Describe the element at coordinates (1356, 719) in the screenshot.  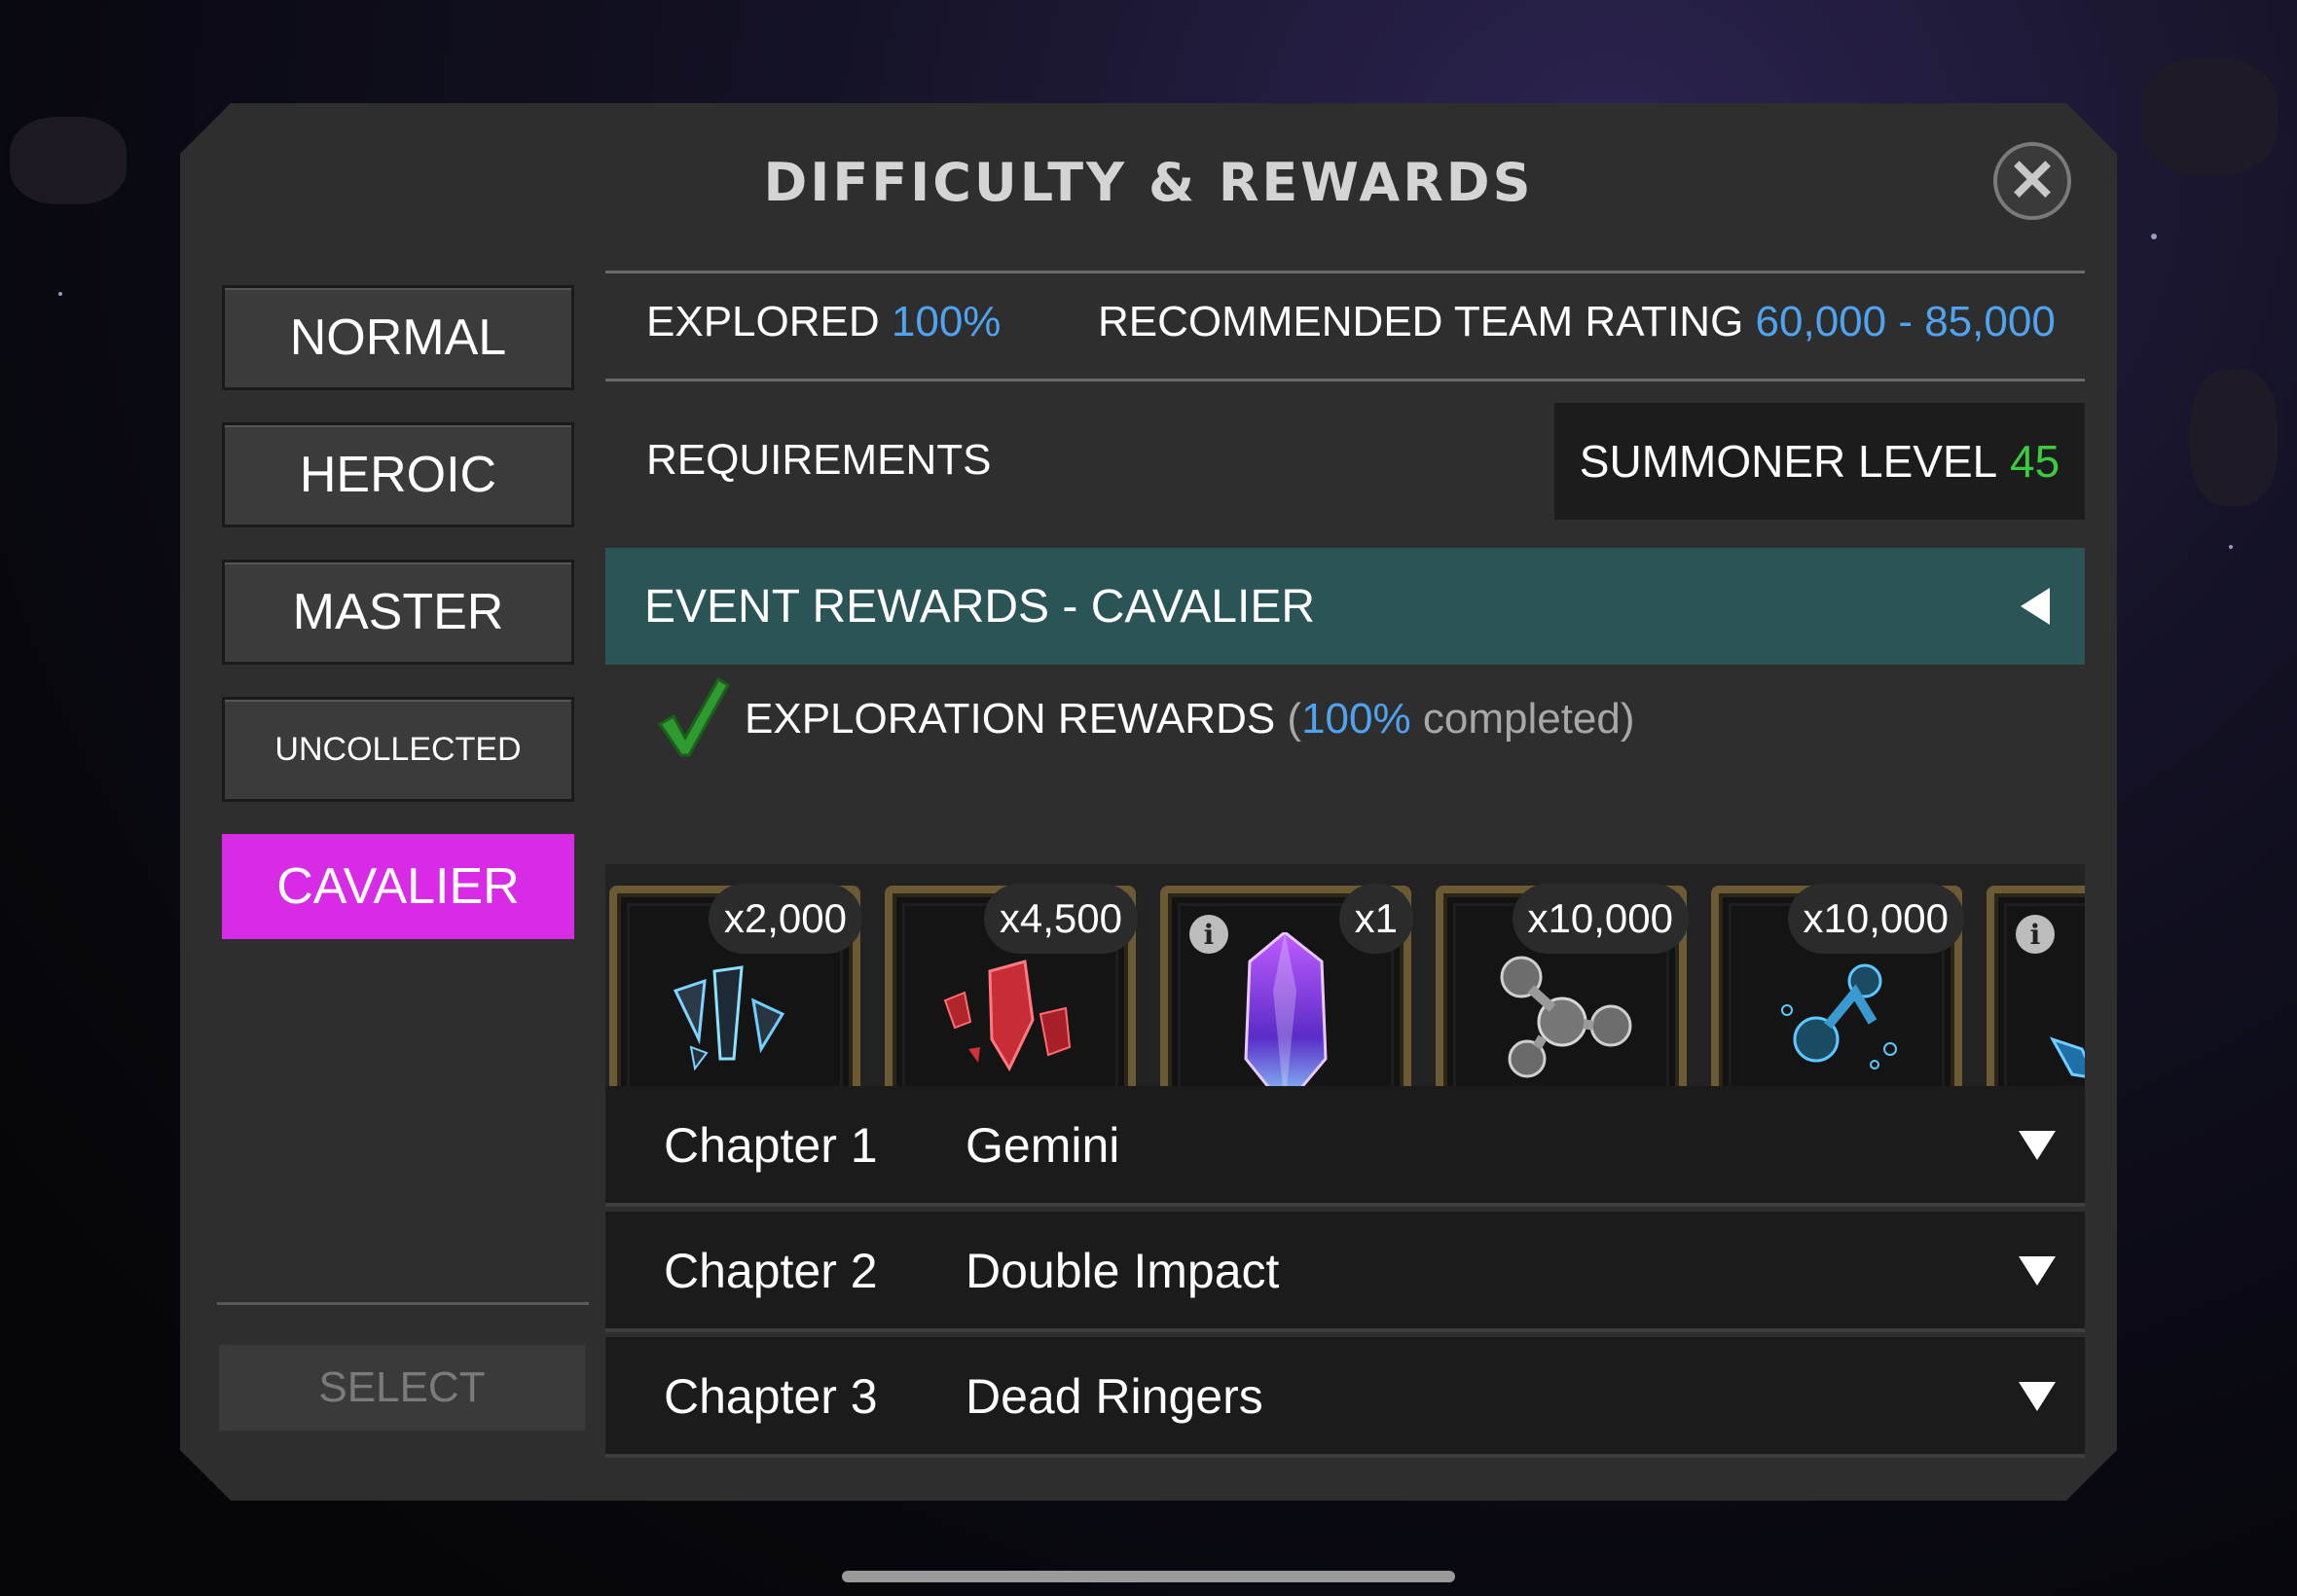
I see `completion-pct: 100%` at that location.